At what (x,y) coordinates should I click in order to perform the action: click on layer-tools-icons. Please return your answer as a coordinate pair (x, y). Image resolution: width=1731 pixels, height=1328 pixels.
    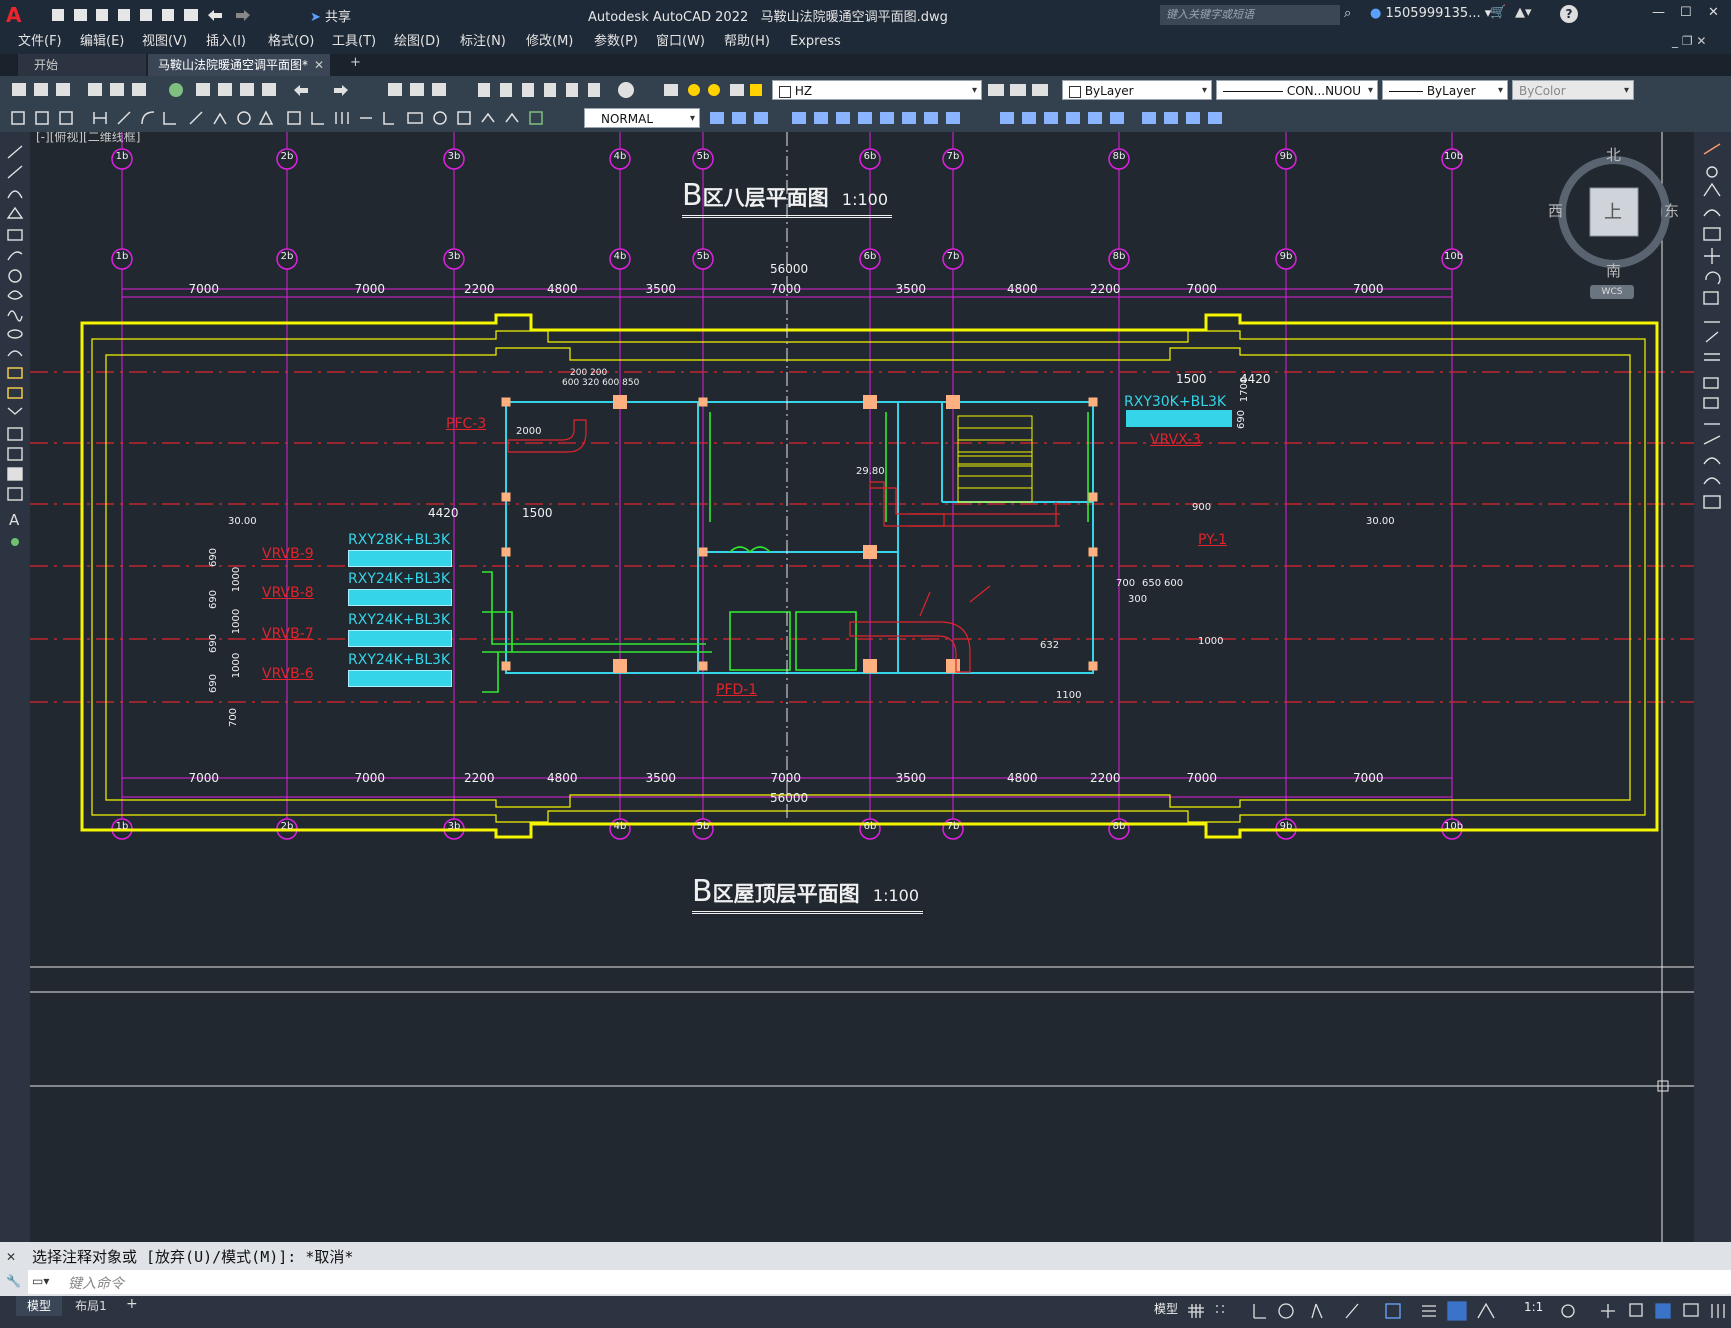
    Looking at the image, I should click on (1021, 90).